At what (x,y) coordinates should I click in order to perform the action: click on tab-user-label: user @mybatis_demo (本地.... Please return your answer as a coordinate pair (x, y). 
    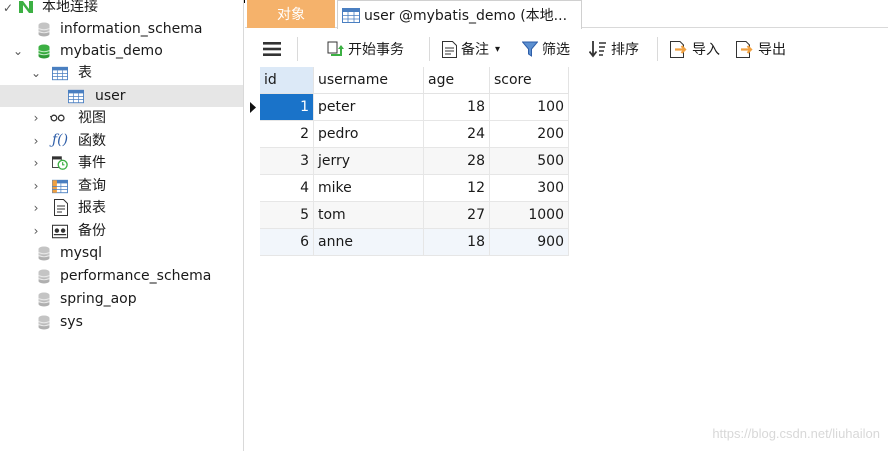
    Looking at the image, I should click on (466, 16).